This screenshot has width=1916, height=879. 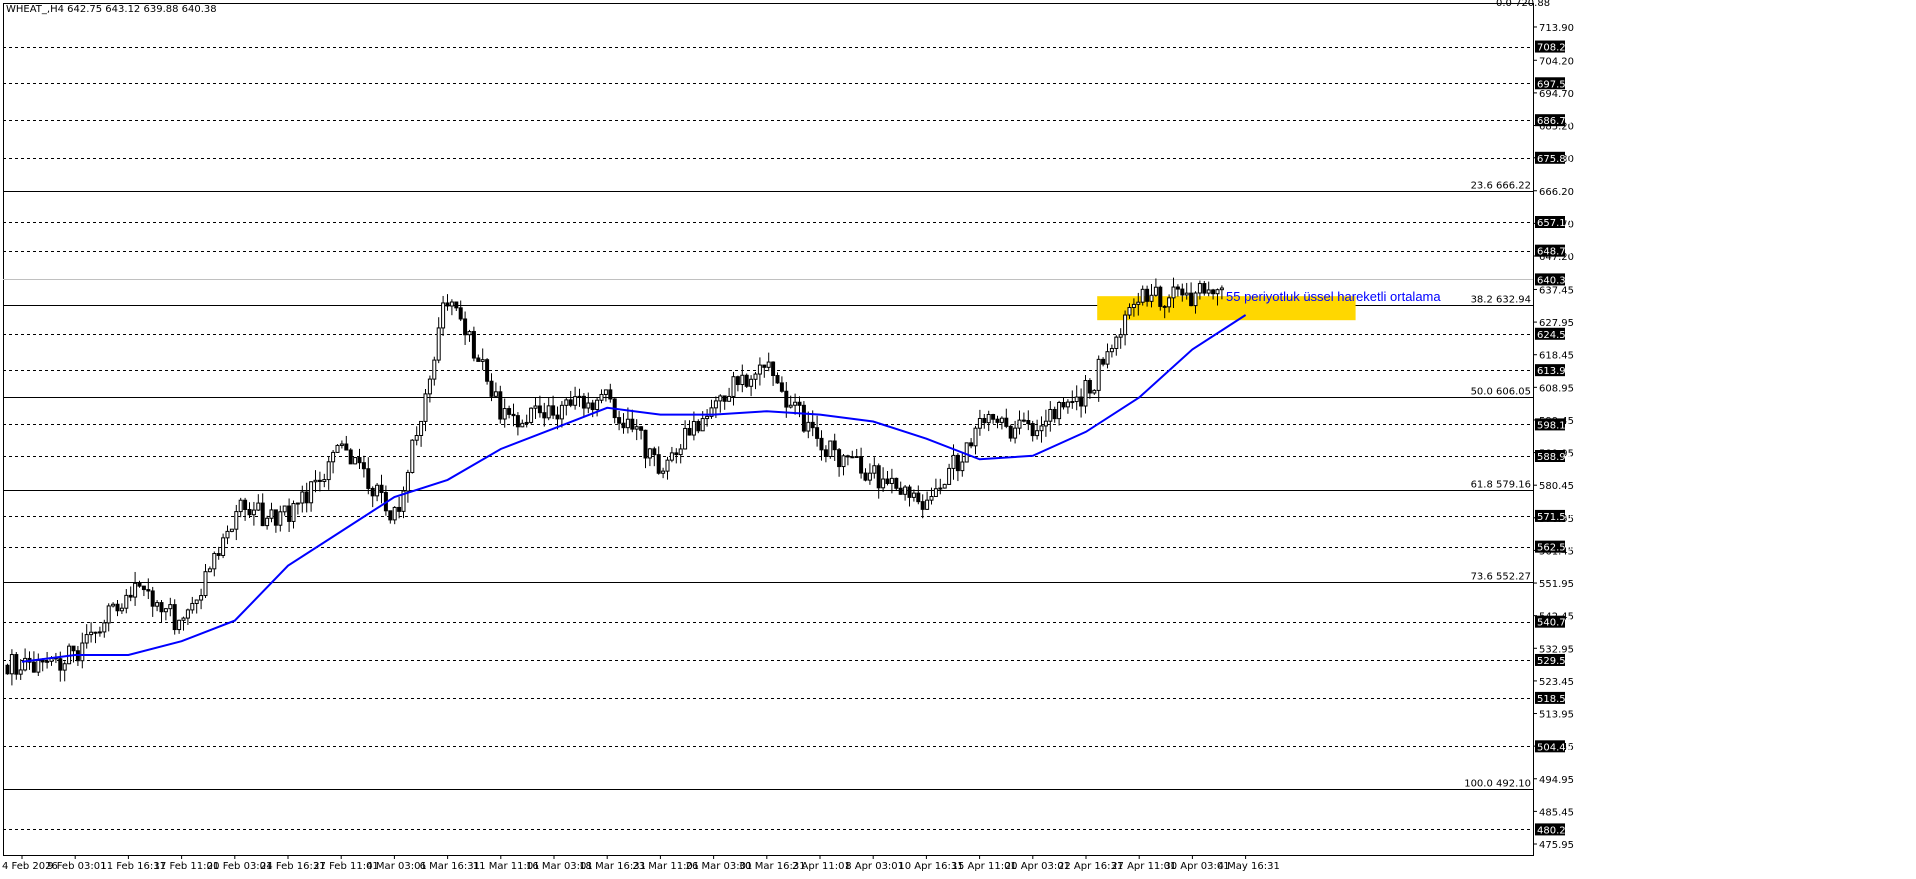 What do you see at coordinates (1553, 158) in the screenshot?
I see `price-tag: 675.80` at bounding box center [1553, 158].